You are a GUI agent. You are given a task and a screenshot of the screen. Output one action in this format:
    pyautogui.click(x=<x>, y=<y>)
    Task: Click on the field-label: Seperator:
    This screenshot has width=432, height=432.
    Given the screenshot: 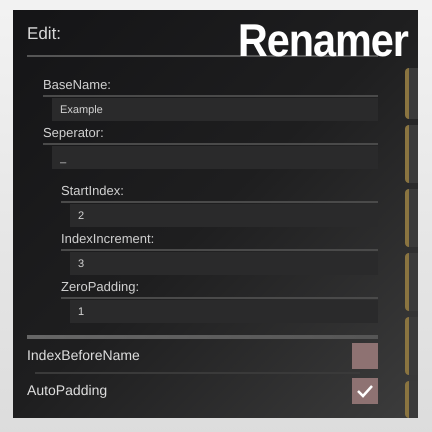 What is the action you would take?
    pyautogui.click(x=73, y=133)
    